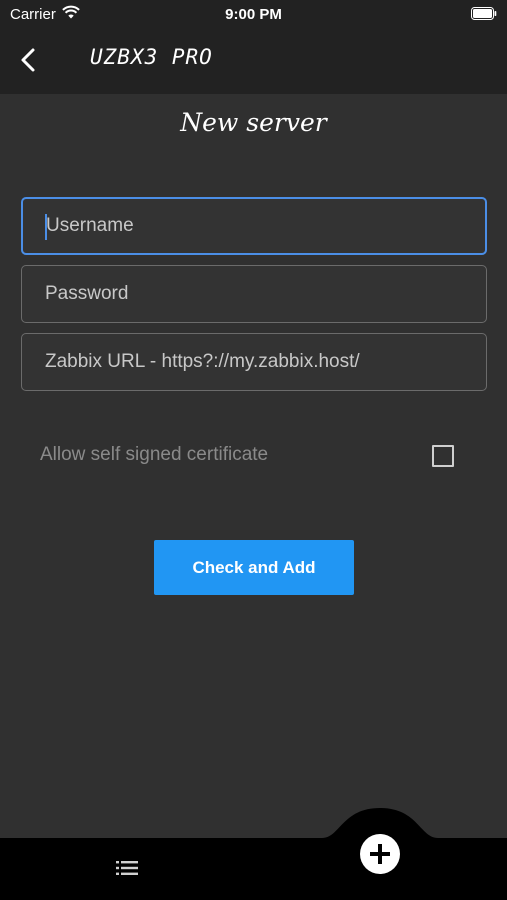  Describe the element at coordinates (127, 868) in the screenshot. I see `list-icon` at that location.